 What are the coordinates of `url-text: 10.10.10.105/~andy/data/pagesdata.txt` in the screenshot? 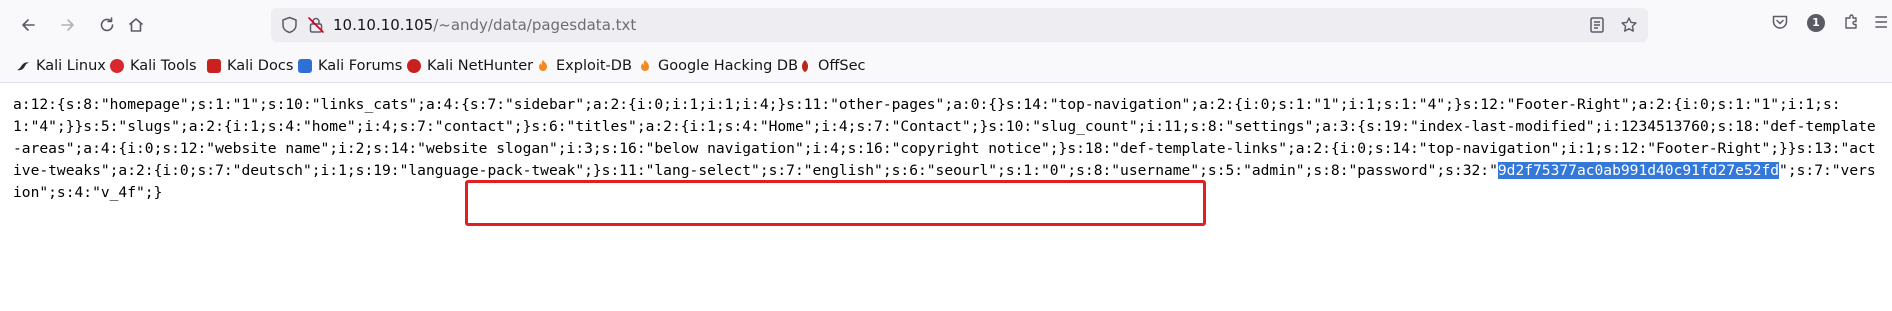 It's located at (484, 25).